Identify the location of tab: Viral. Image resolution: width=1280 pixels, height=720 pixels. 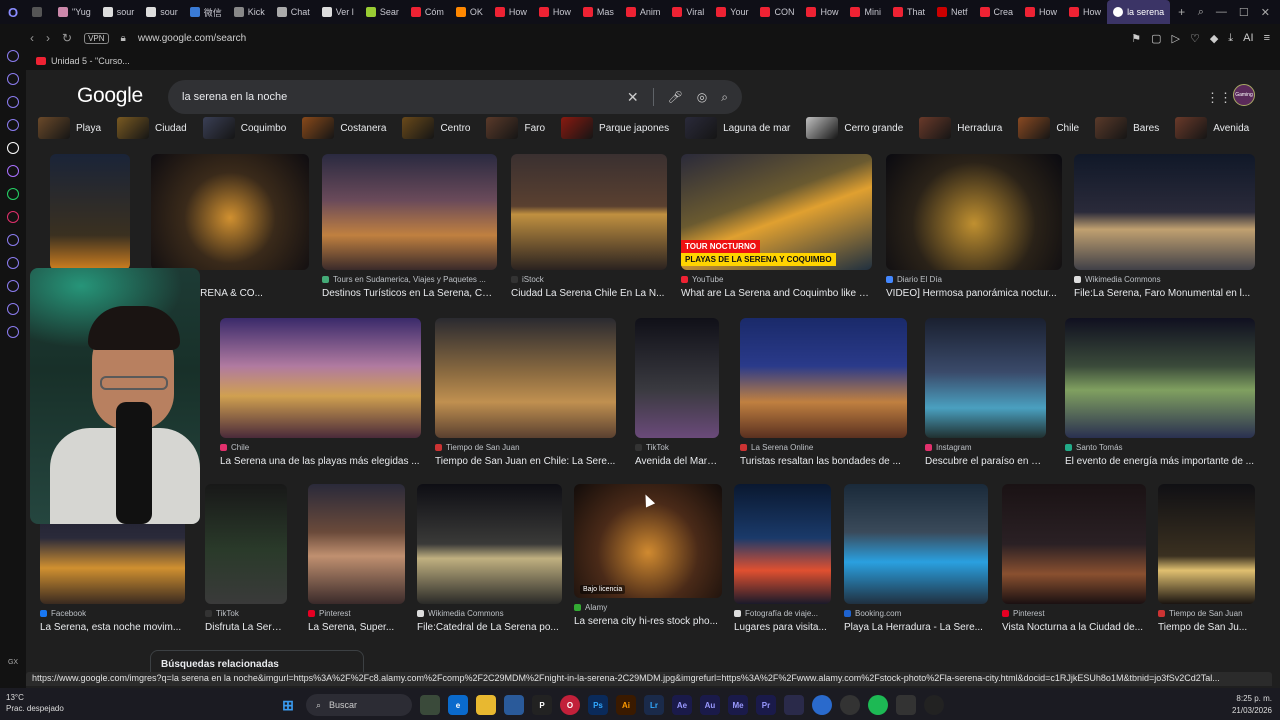
(688, 12).